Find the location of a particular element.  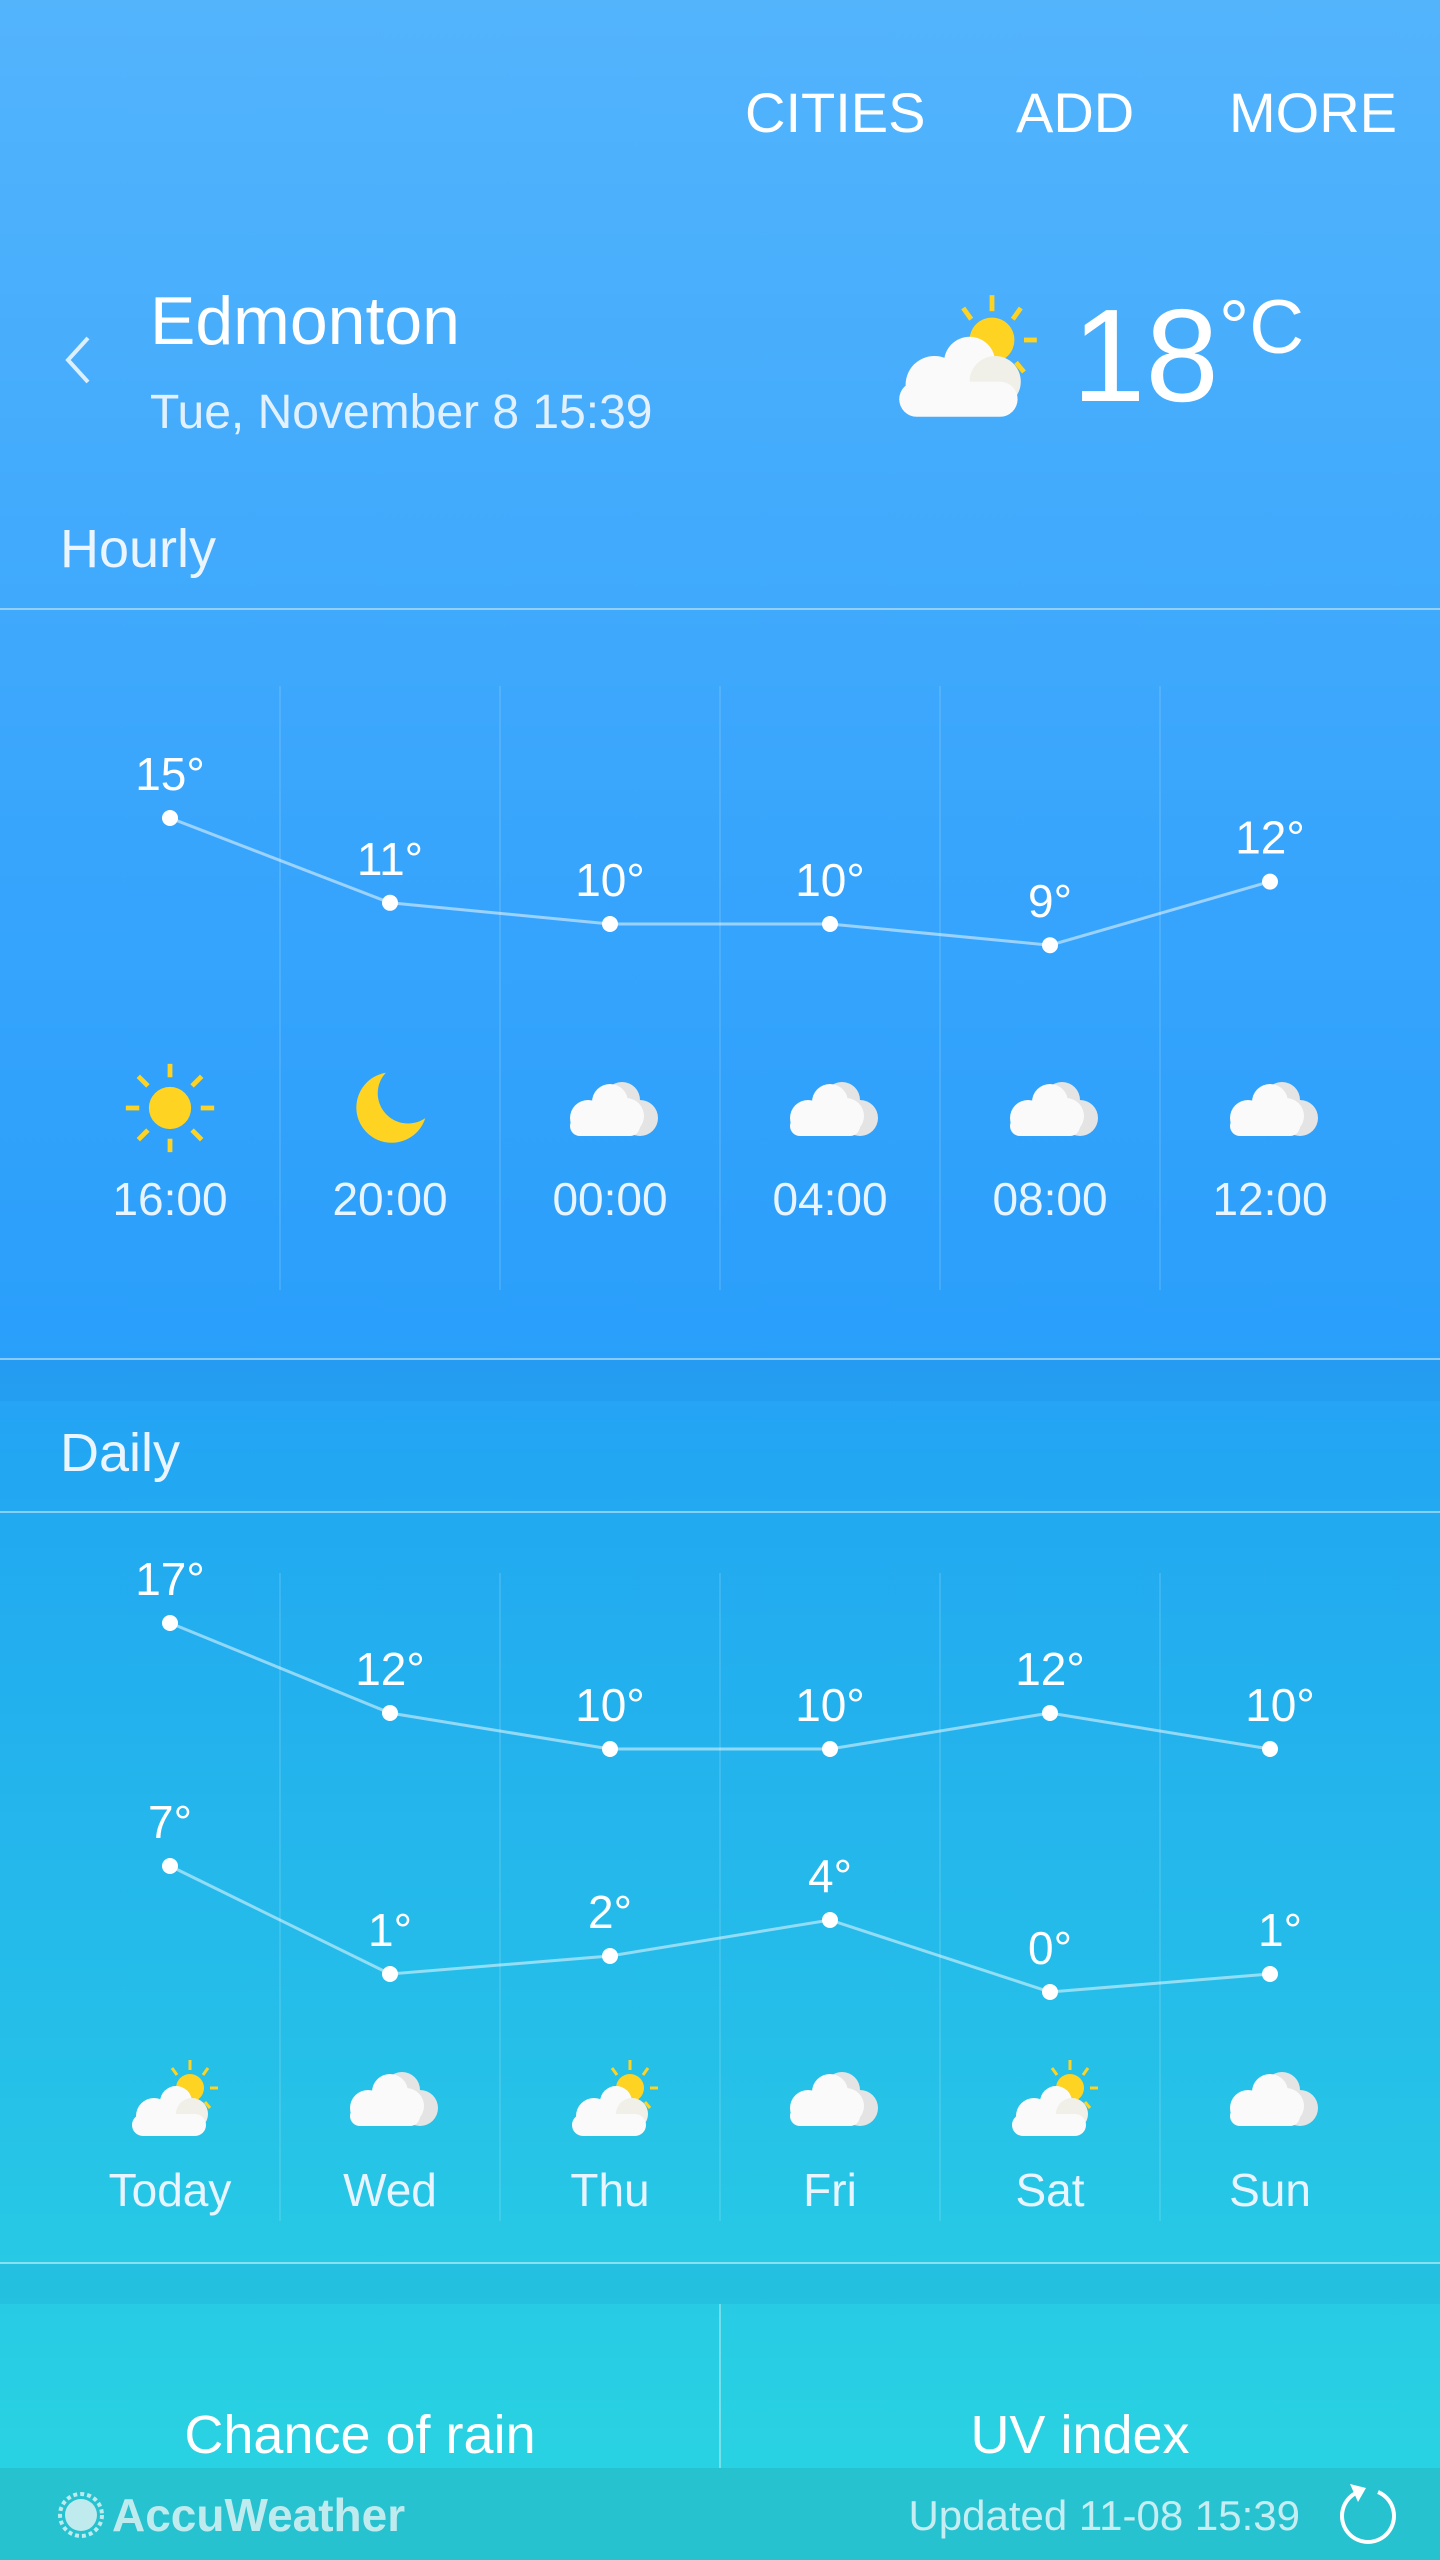

hour-label: 20:00 is located at coordinates (389, 1199).